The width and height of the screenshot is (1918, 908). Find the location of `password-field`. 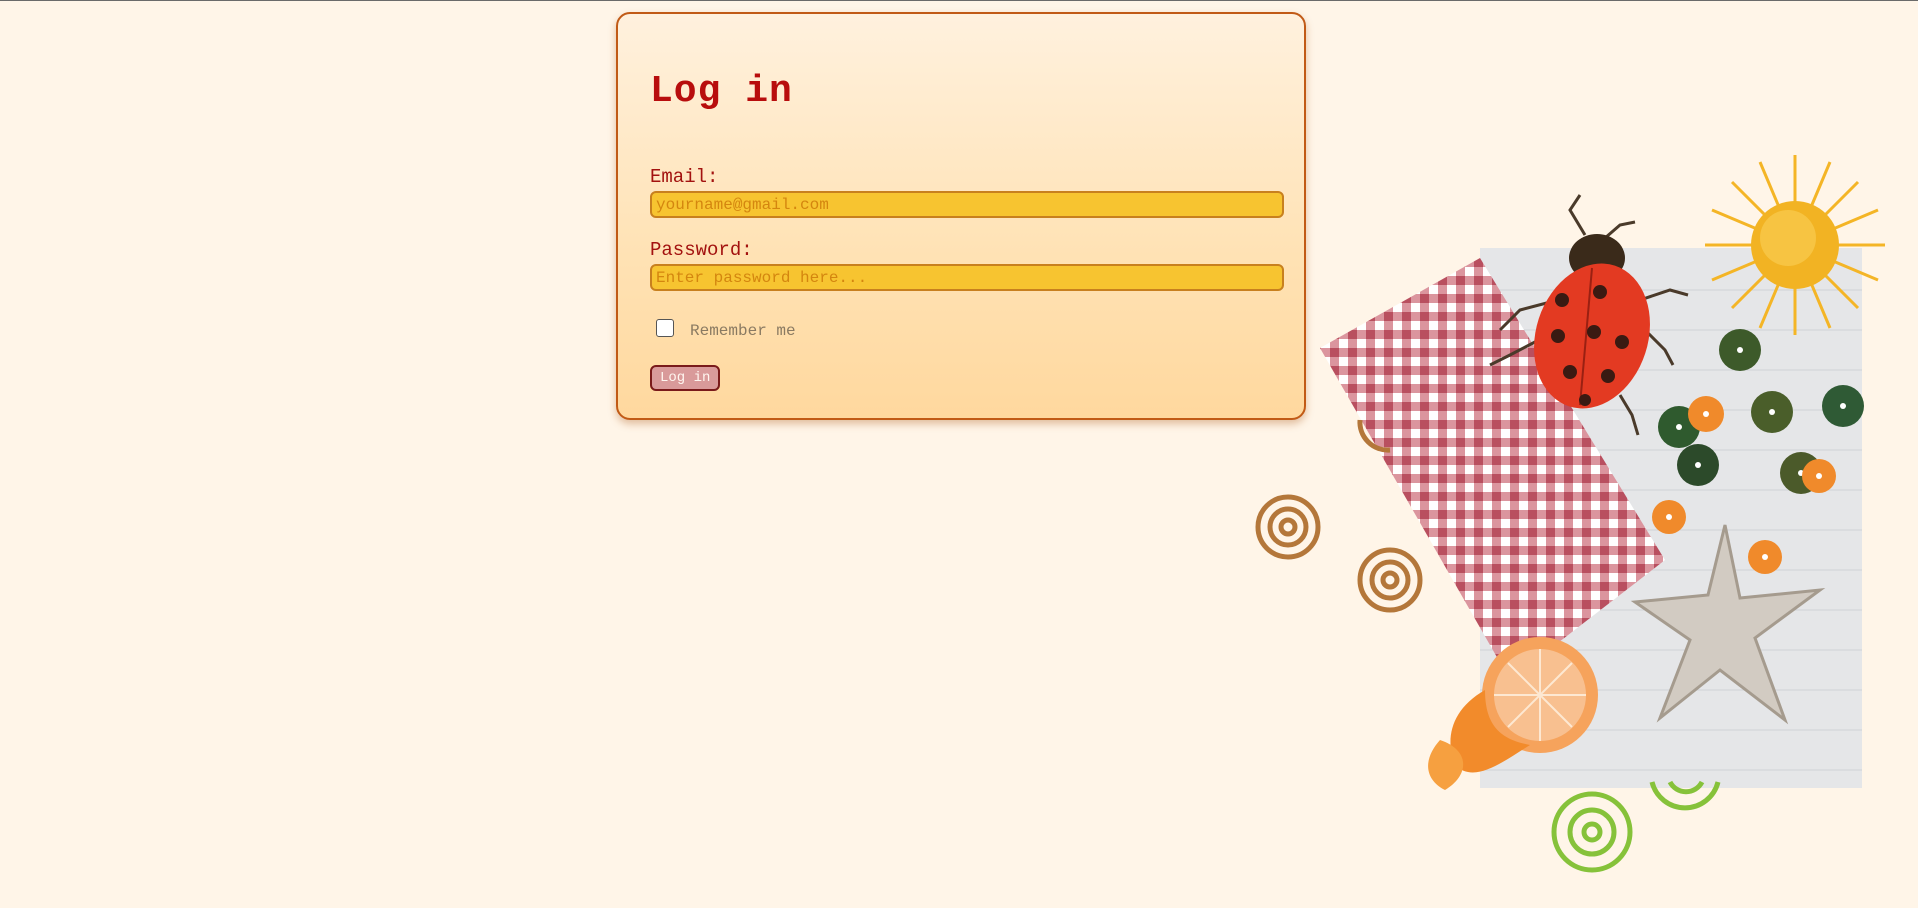

password-field is located at coordinates (967, 277).